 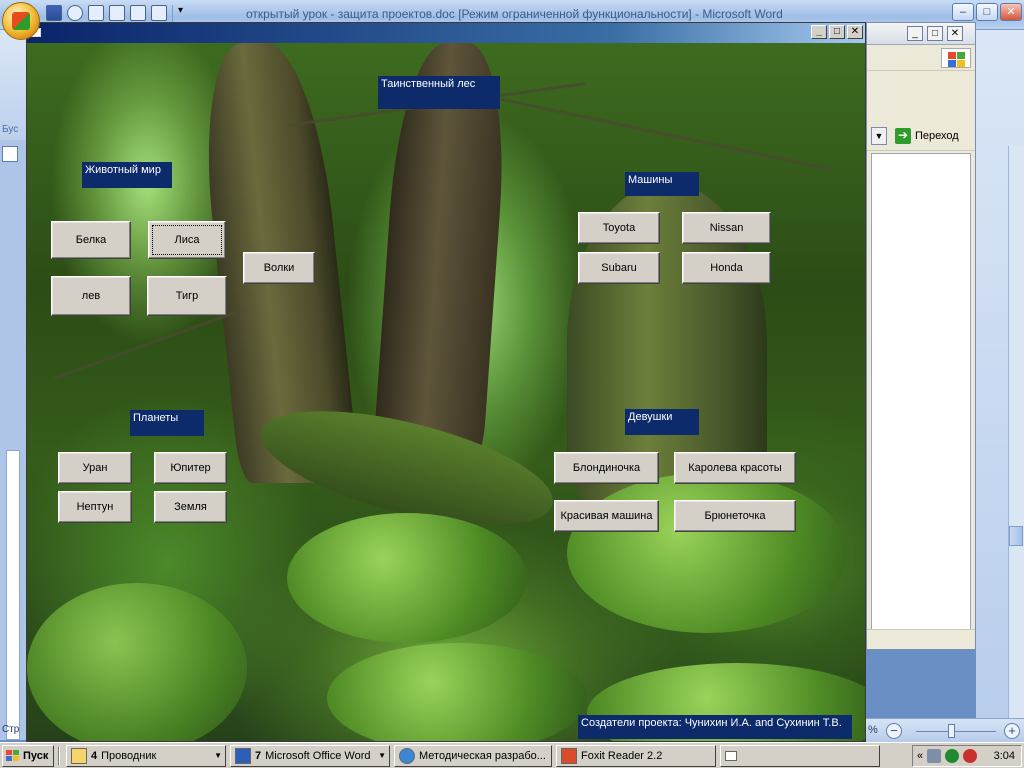 I want to click on toyota-button: Toyota, so click(x=619, y=228).